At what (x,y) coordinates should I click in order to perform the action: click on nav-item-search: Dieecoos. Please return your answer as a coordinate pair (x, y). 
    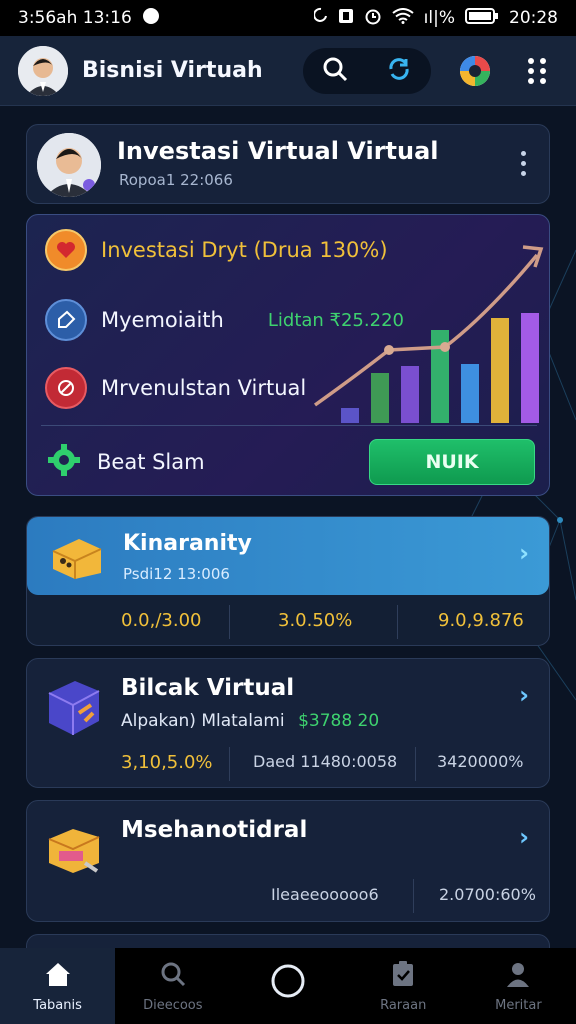
    Looking at the image, I should click on (172, 986).